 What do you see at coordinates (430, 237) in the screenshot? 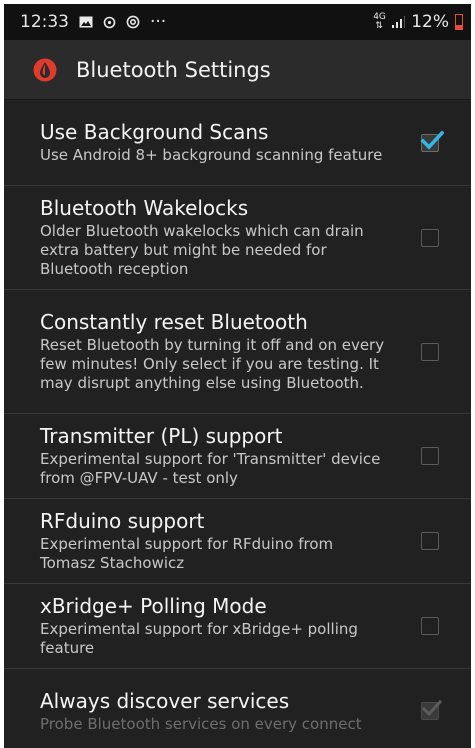
I see `bluetooth-wakelocks-checkbox` at bounding box center [430, 237].